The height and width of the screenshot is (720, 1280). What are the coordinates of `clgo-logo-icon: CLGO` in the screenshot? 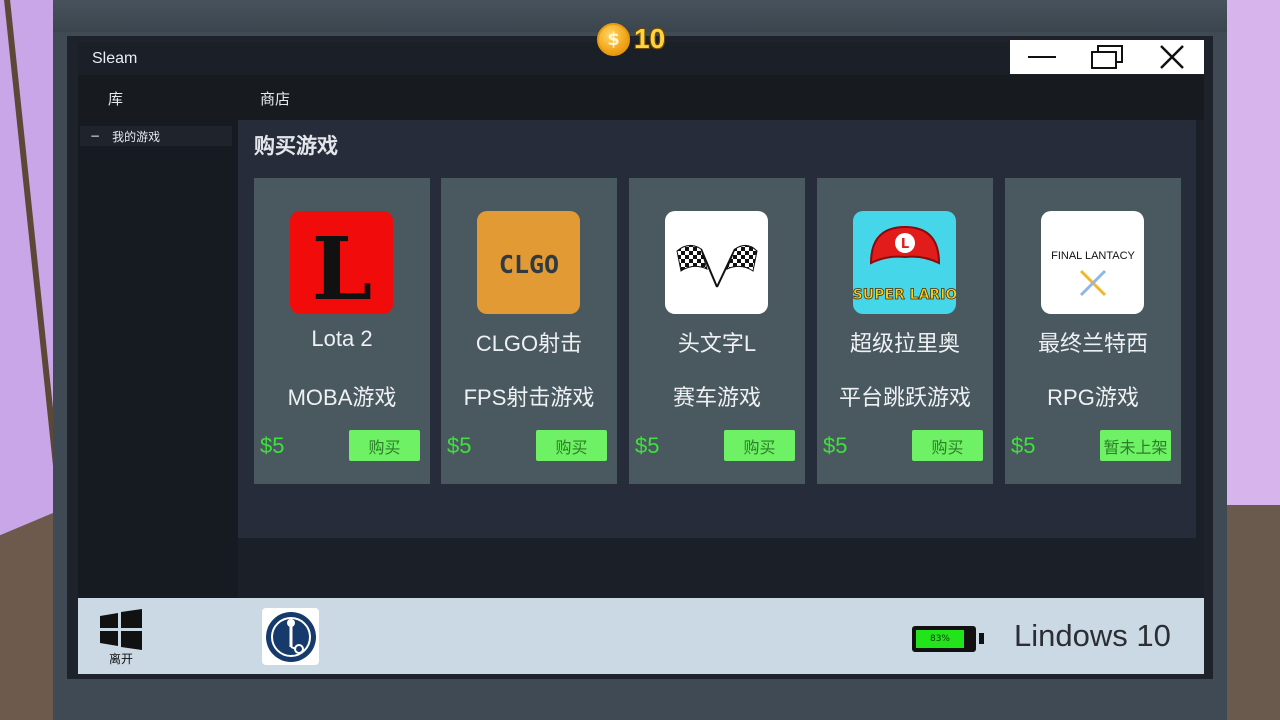 It's located at (528, 262).